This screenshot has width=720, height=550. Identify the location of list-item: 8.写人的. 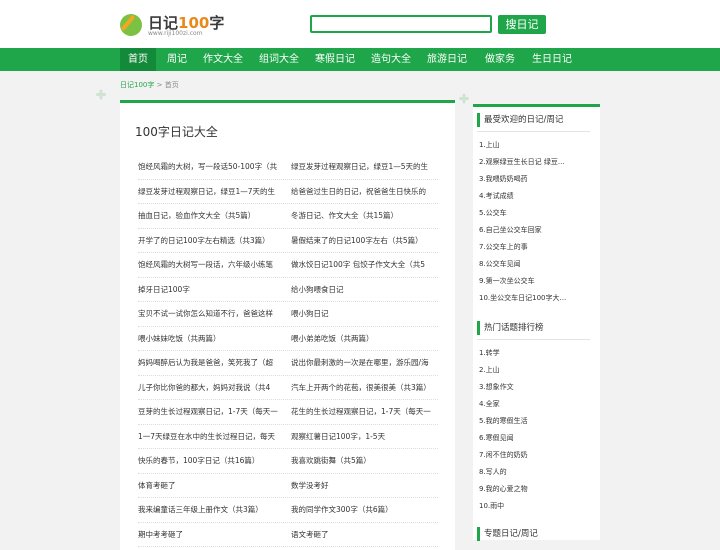
(535, 472).